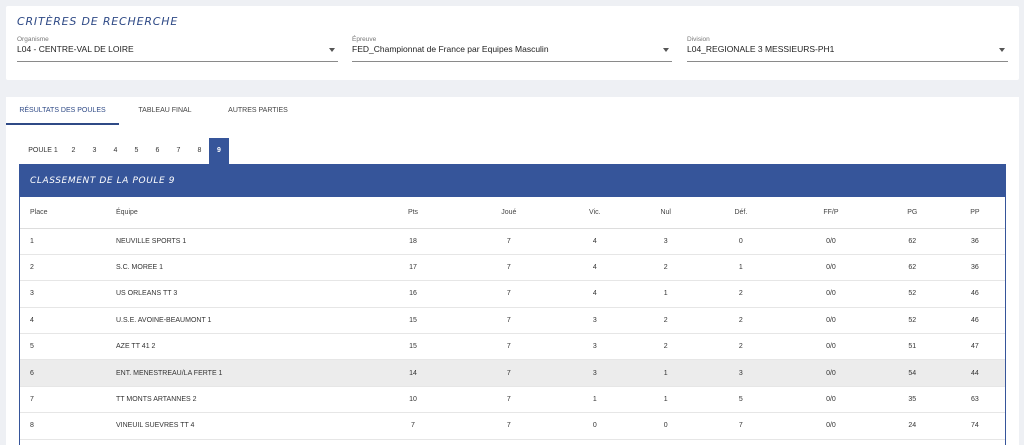 Image resolution: width=1024 pixels, height=445 pixels. I want to click on table-row: 5 AZE TT 41 2 15 7 3 2 2 0/0 51 47, so click(512, 347).